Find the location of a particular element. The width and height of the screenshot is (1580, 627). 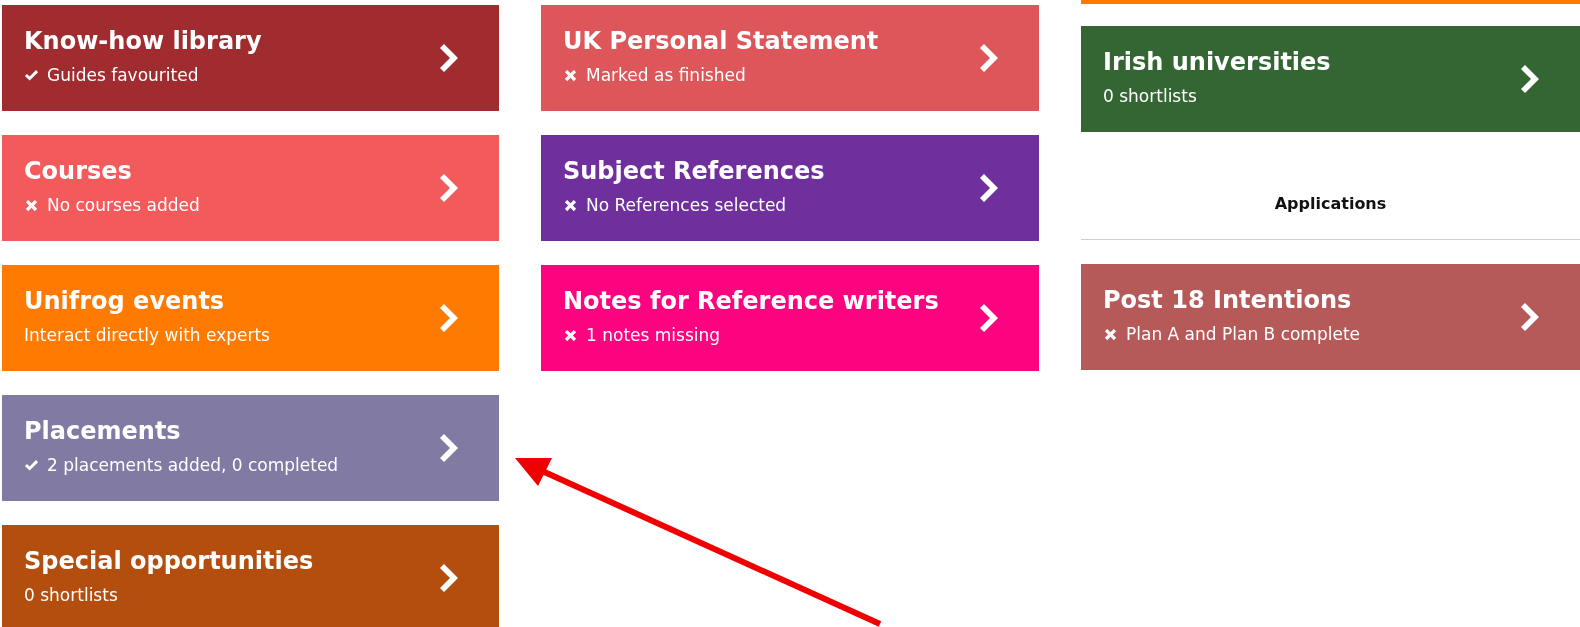

nav-card: Courses No courses added is located at coordinates (250, 188).